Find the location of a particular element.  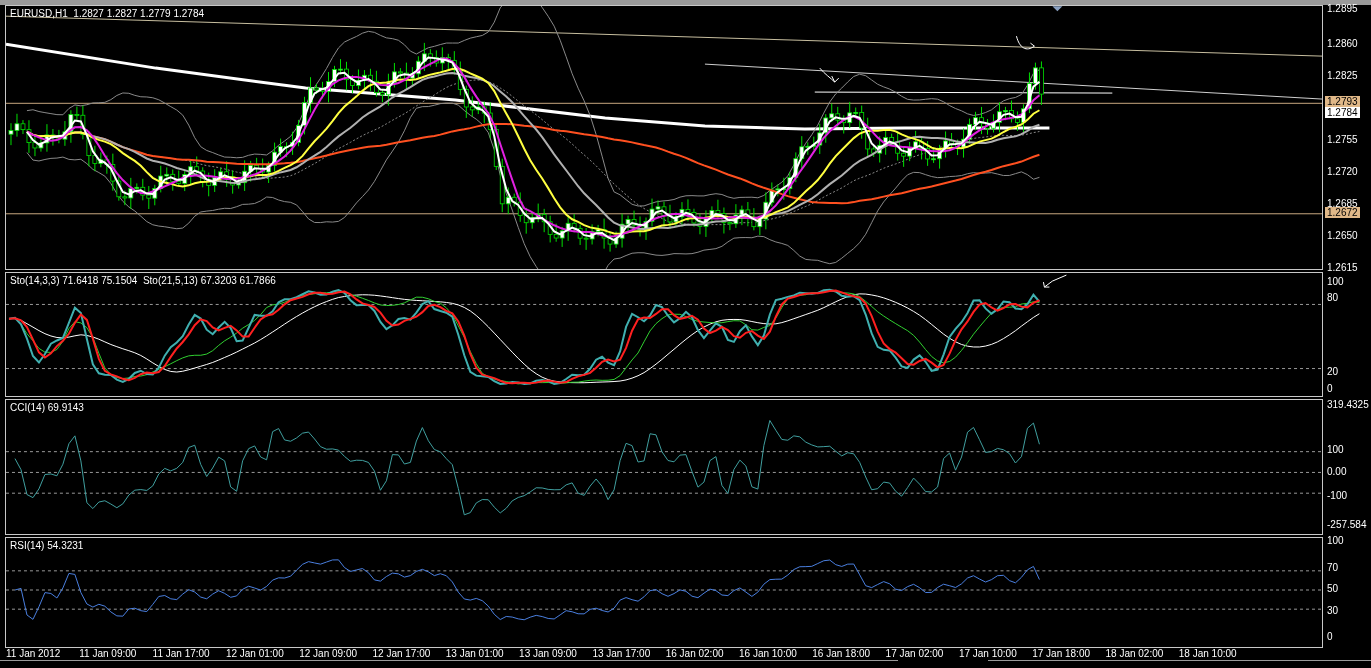

indicator-legend: CCI(14) 69.9143 is located at coordinates (47, 408).